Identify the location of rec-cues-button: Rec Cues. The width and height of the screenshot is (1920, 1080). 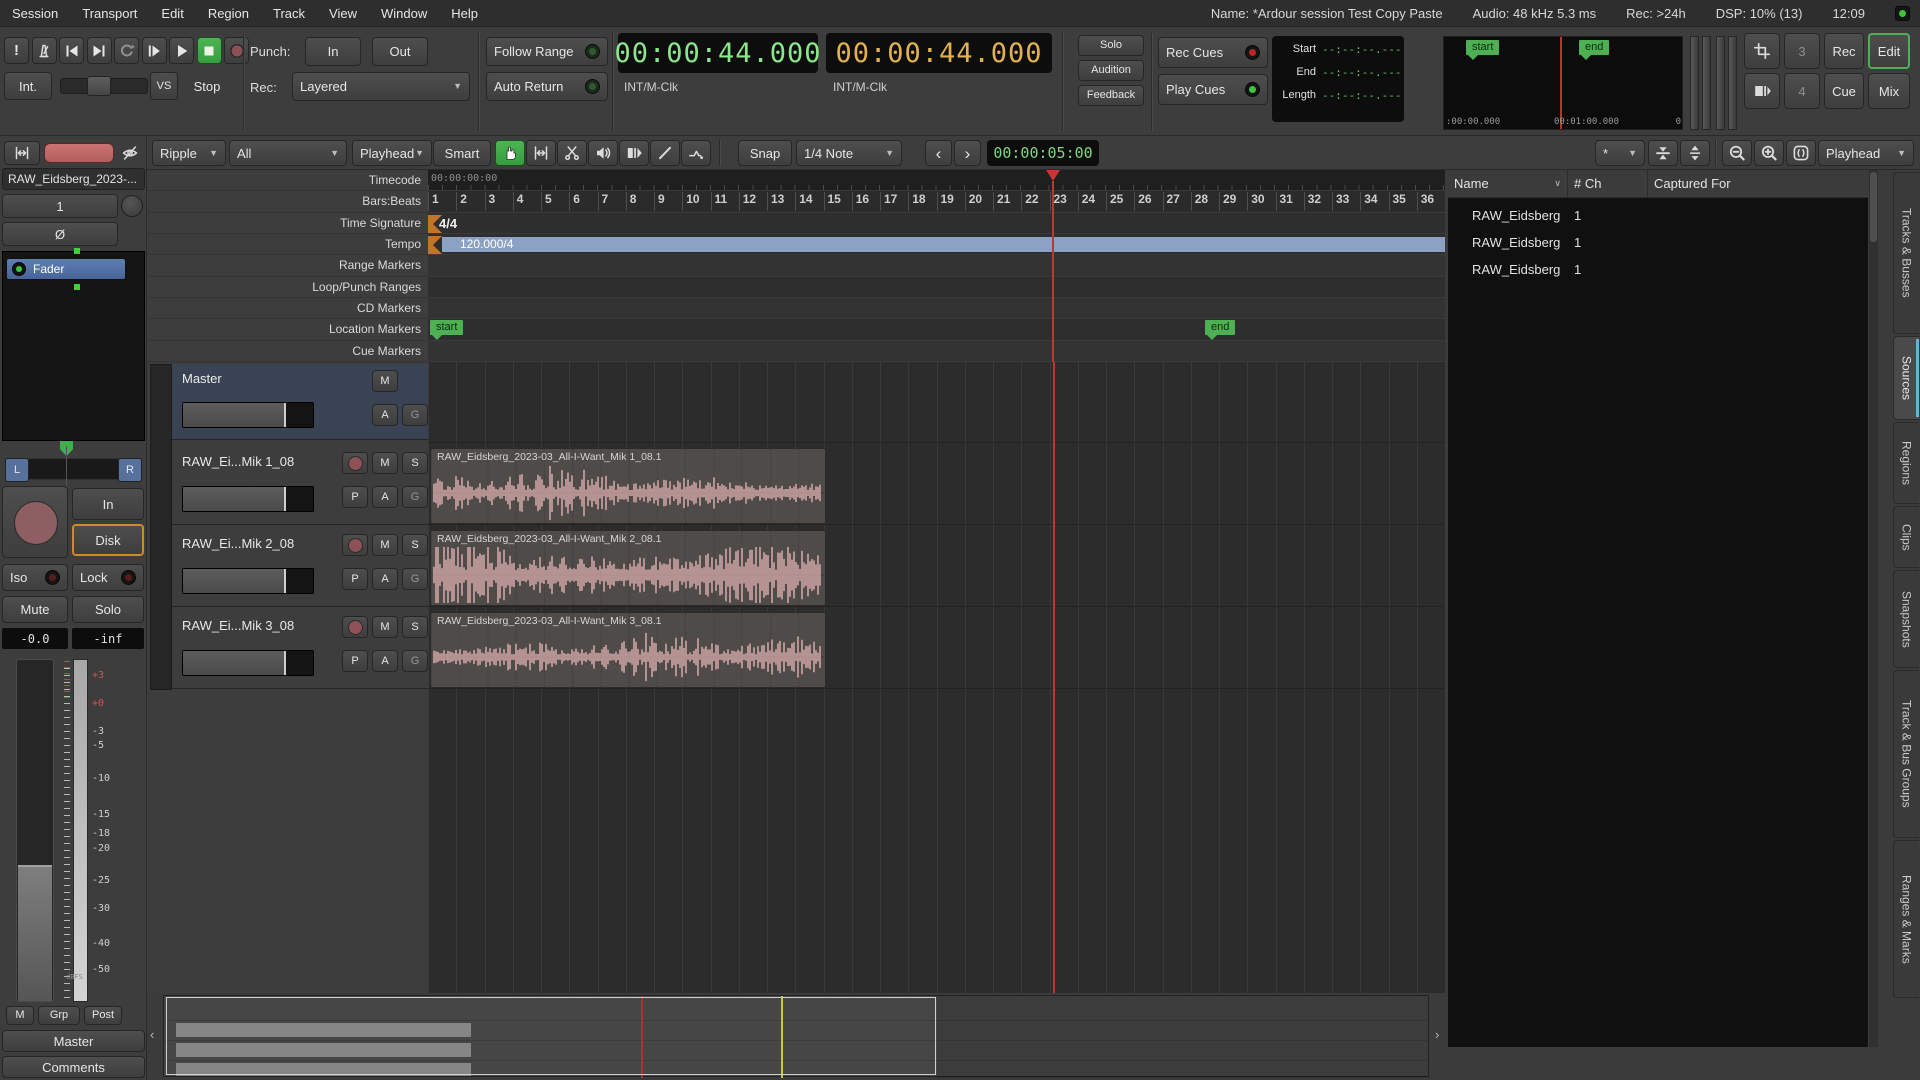
(1213, 52).